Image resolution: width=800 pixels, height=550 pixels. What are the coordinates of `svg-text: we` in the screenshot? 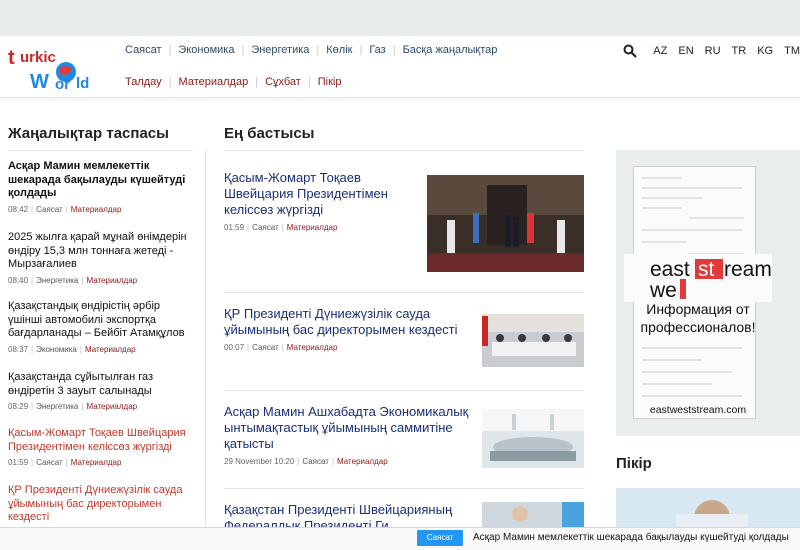 It's located at (663, 290).